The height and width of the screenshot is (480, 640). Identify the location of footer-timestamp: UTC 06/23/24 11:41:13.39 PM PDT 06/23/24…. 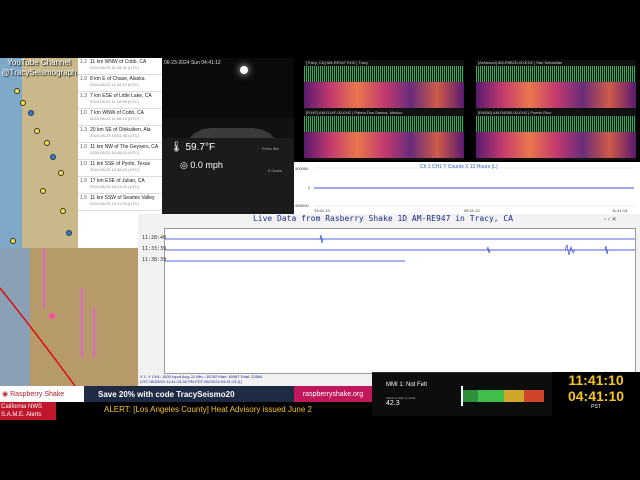
(191, 381).